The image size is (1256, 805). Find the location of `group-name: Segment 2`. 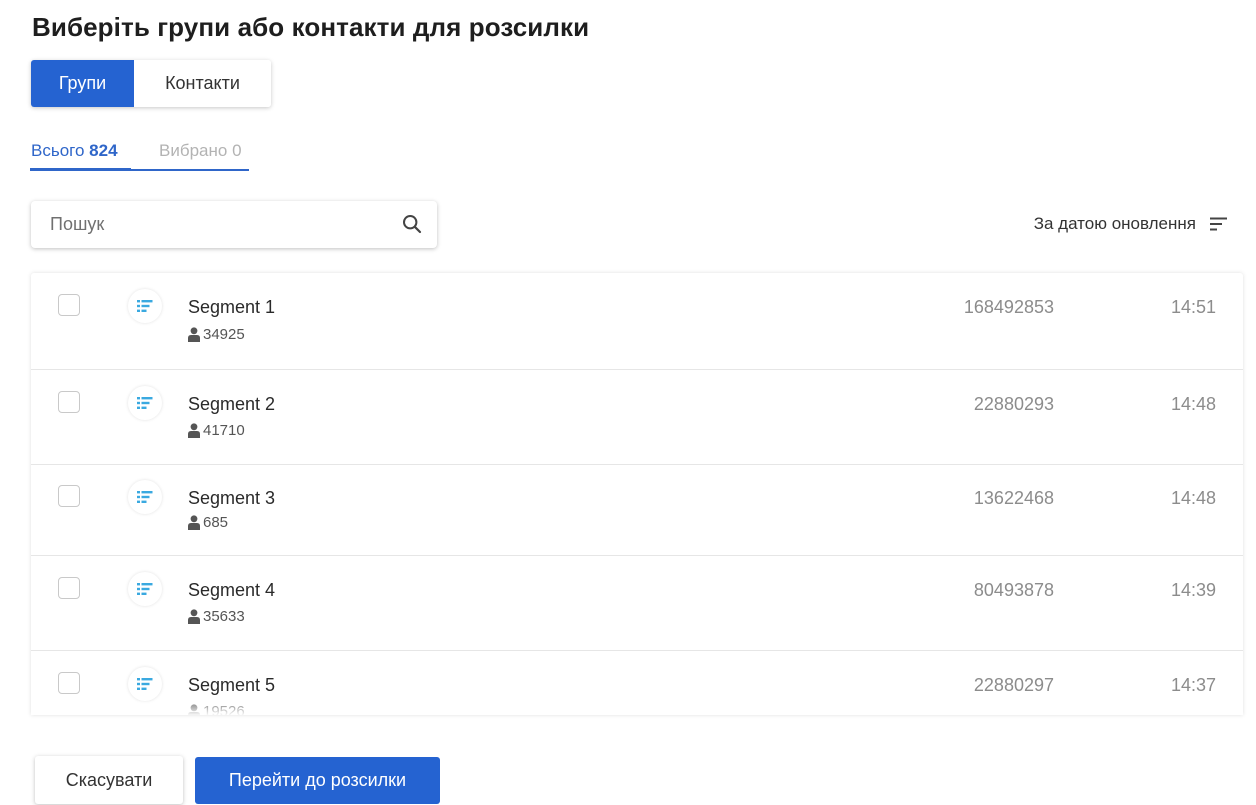

group-name: Segment 2 is located at coordinates (232, 404).